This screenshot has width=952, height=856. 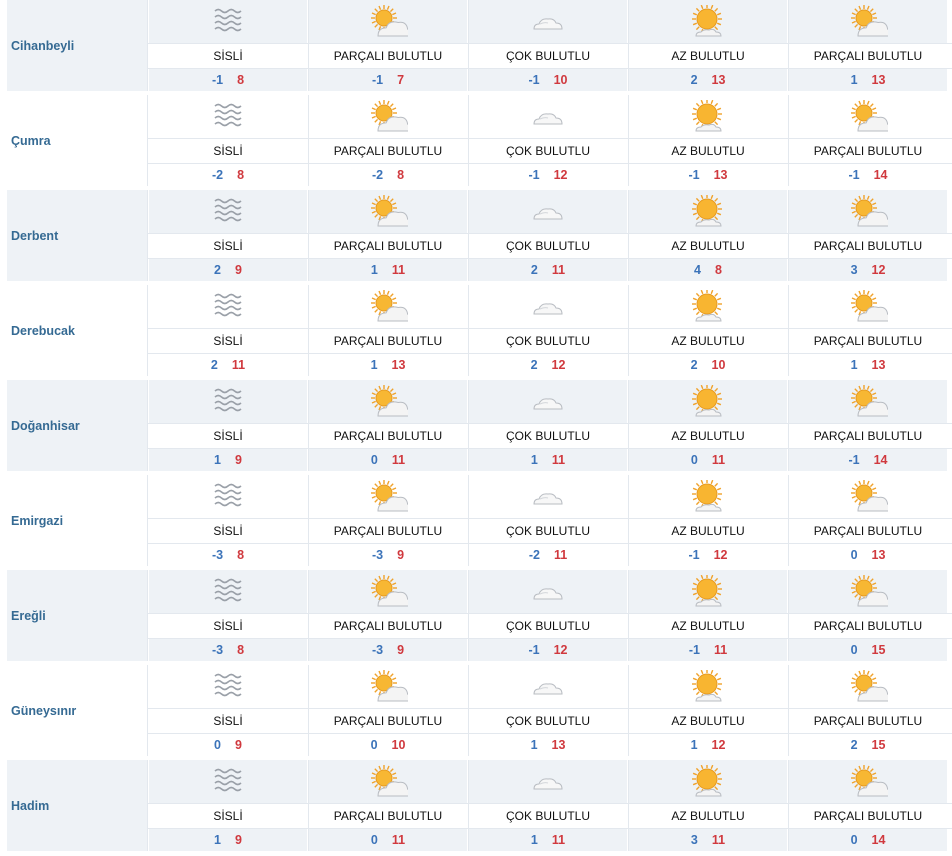 I want to click on temperature-range: 2 10, so click(x=708, y=364).